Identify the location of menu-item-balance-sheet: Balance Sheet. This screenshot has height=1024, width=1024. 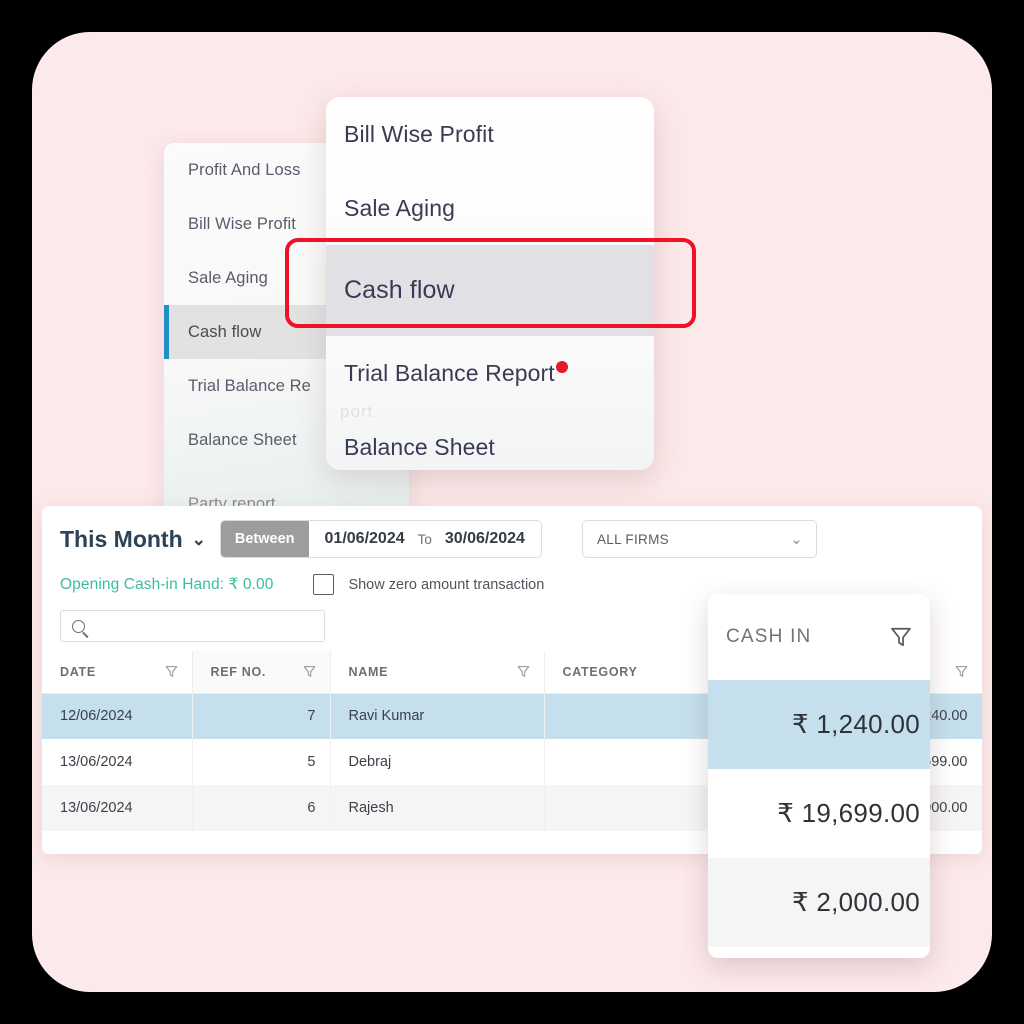
(490, 440).